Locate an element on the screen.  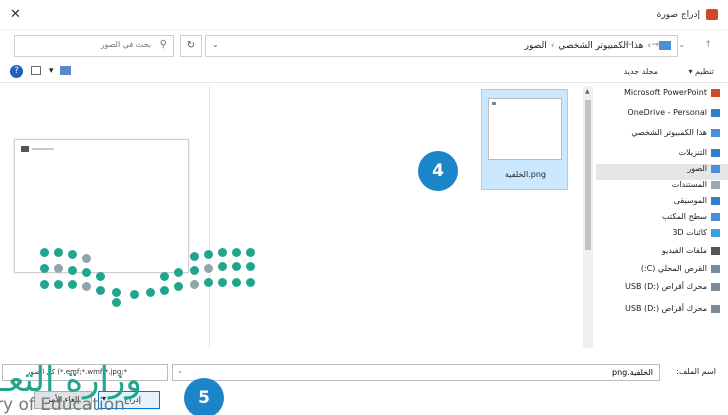
view-icon is located at coordinates (65, 70).